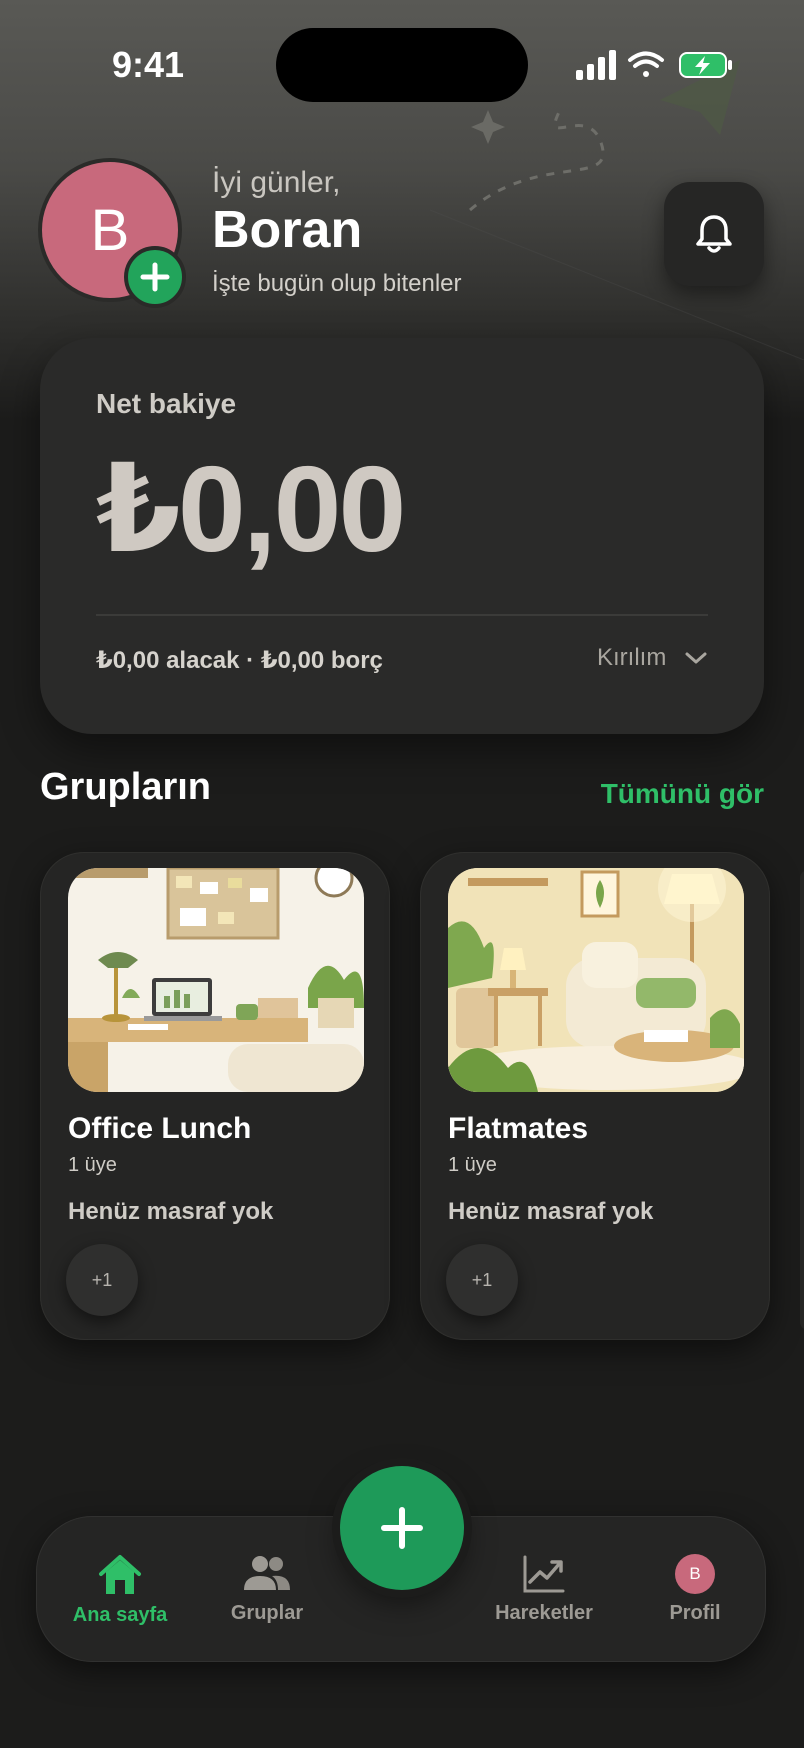 The height and width of the screenshot is (1748, 804). I want to click on avatar-initial: B, so click(110, 230).